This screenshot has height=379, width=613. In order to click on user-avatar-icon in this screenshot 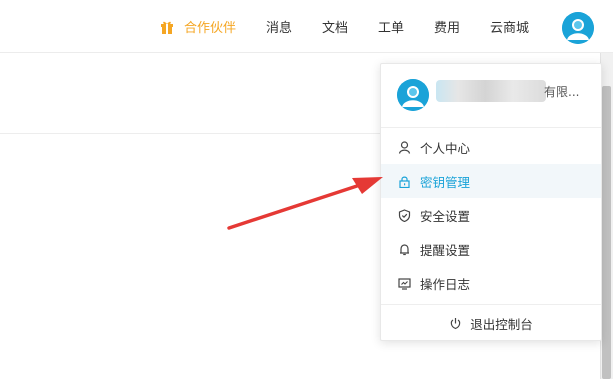, I will do `click(578, 28)`.